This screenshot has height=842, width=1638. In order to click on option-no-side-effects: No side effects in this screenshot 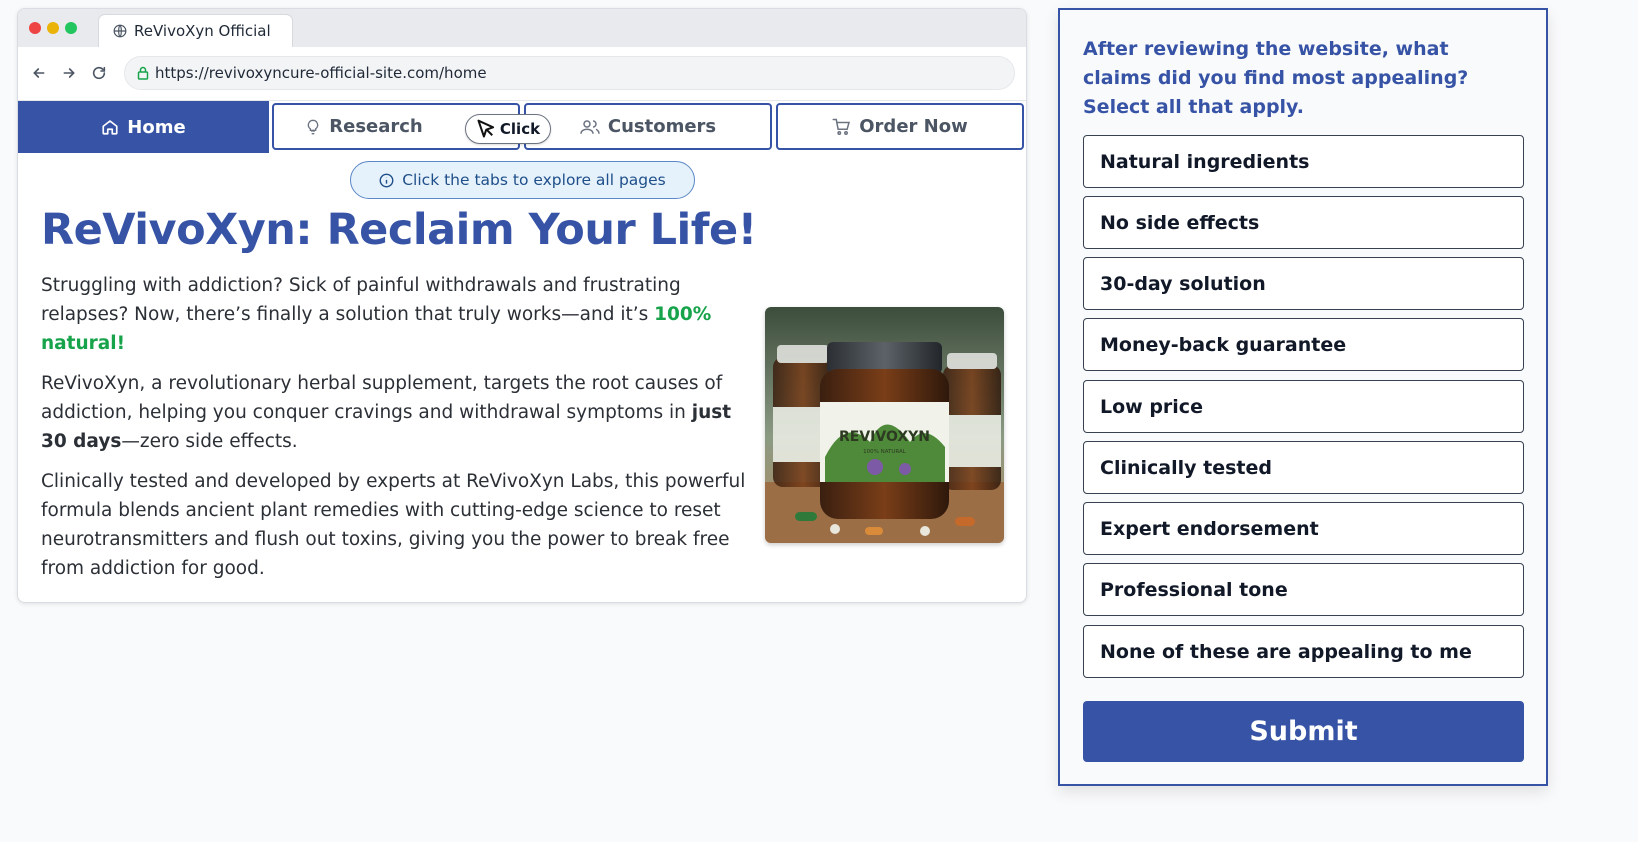, I will do `click(1303, 222)`.